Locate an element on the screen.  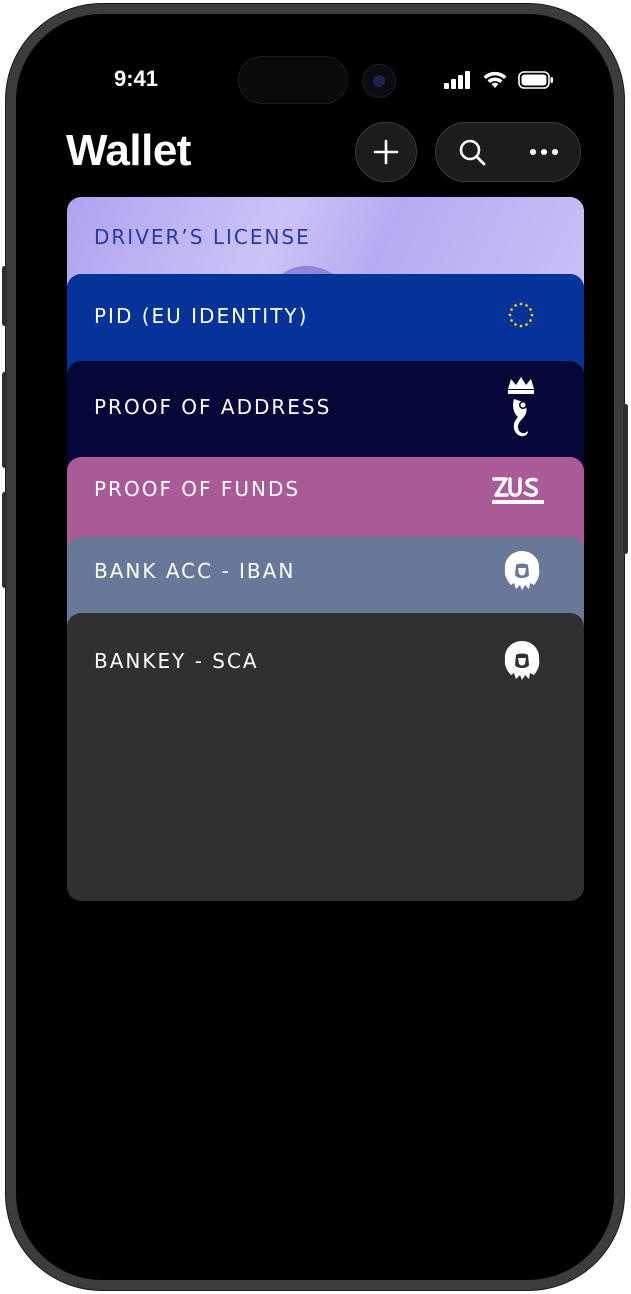
dynamic-island is located at coordinates (293, 80).